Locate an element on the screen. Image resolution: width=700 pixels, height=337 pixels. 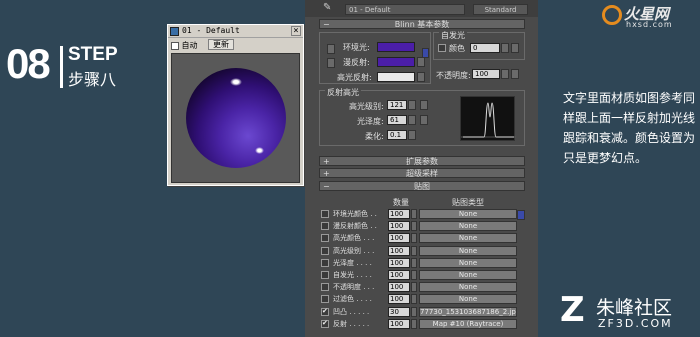
map-channel-name: 光泽度 . . . . is located at coordinates (352, 262).